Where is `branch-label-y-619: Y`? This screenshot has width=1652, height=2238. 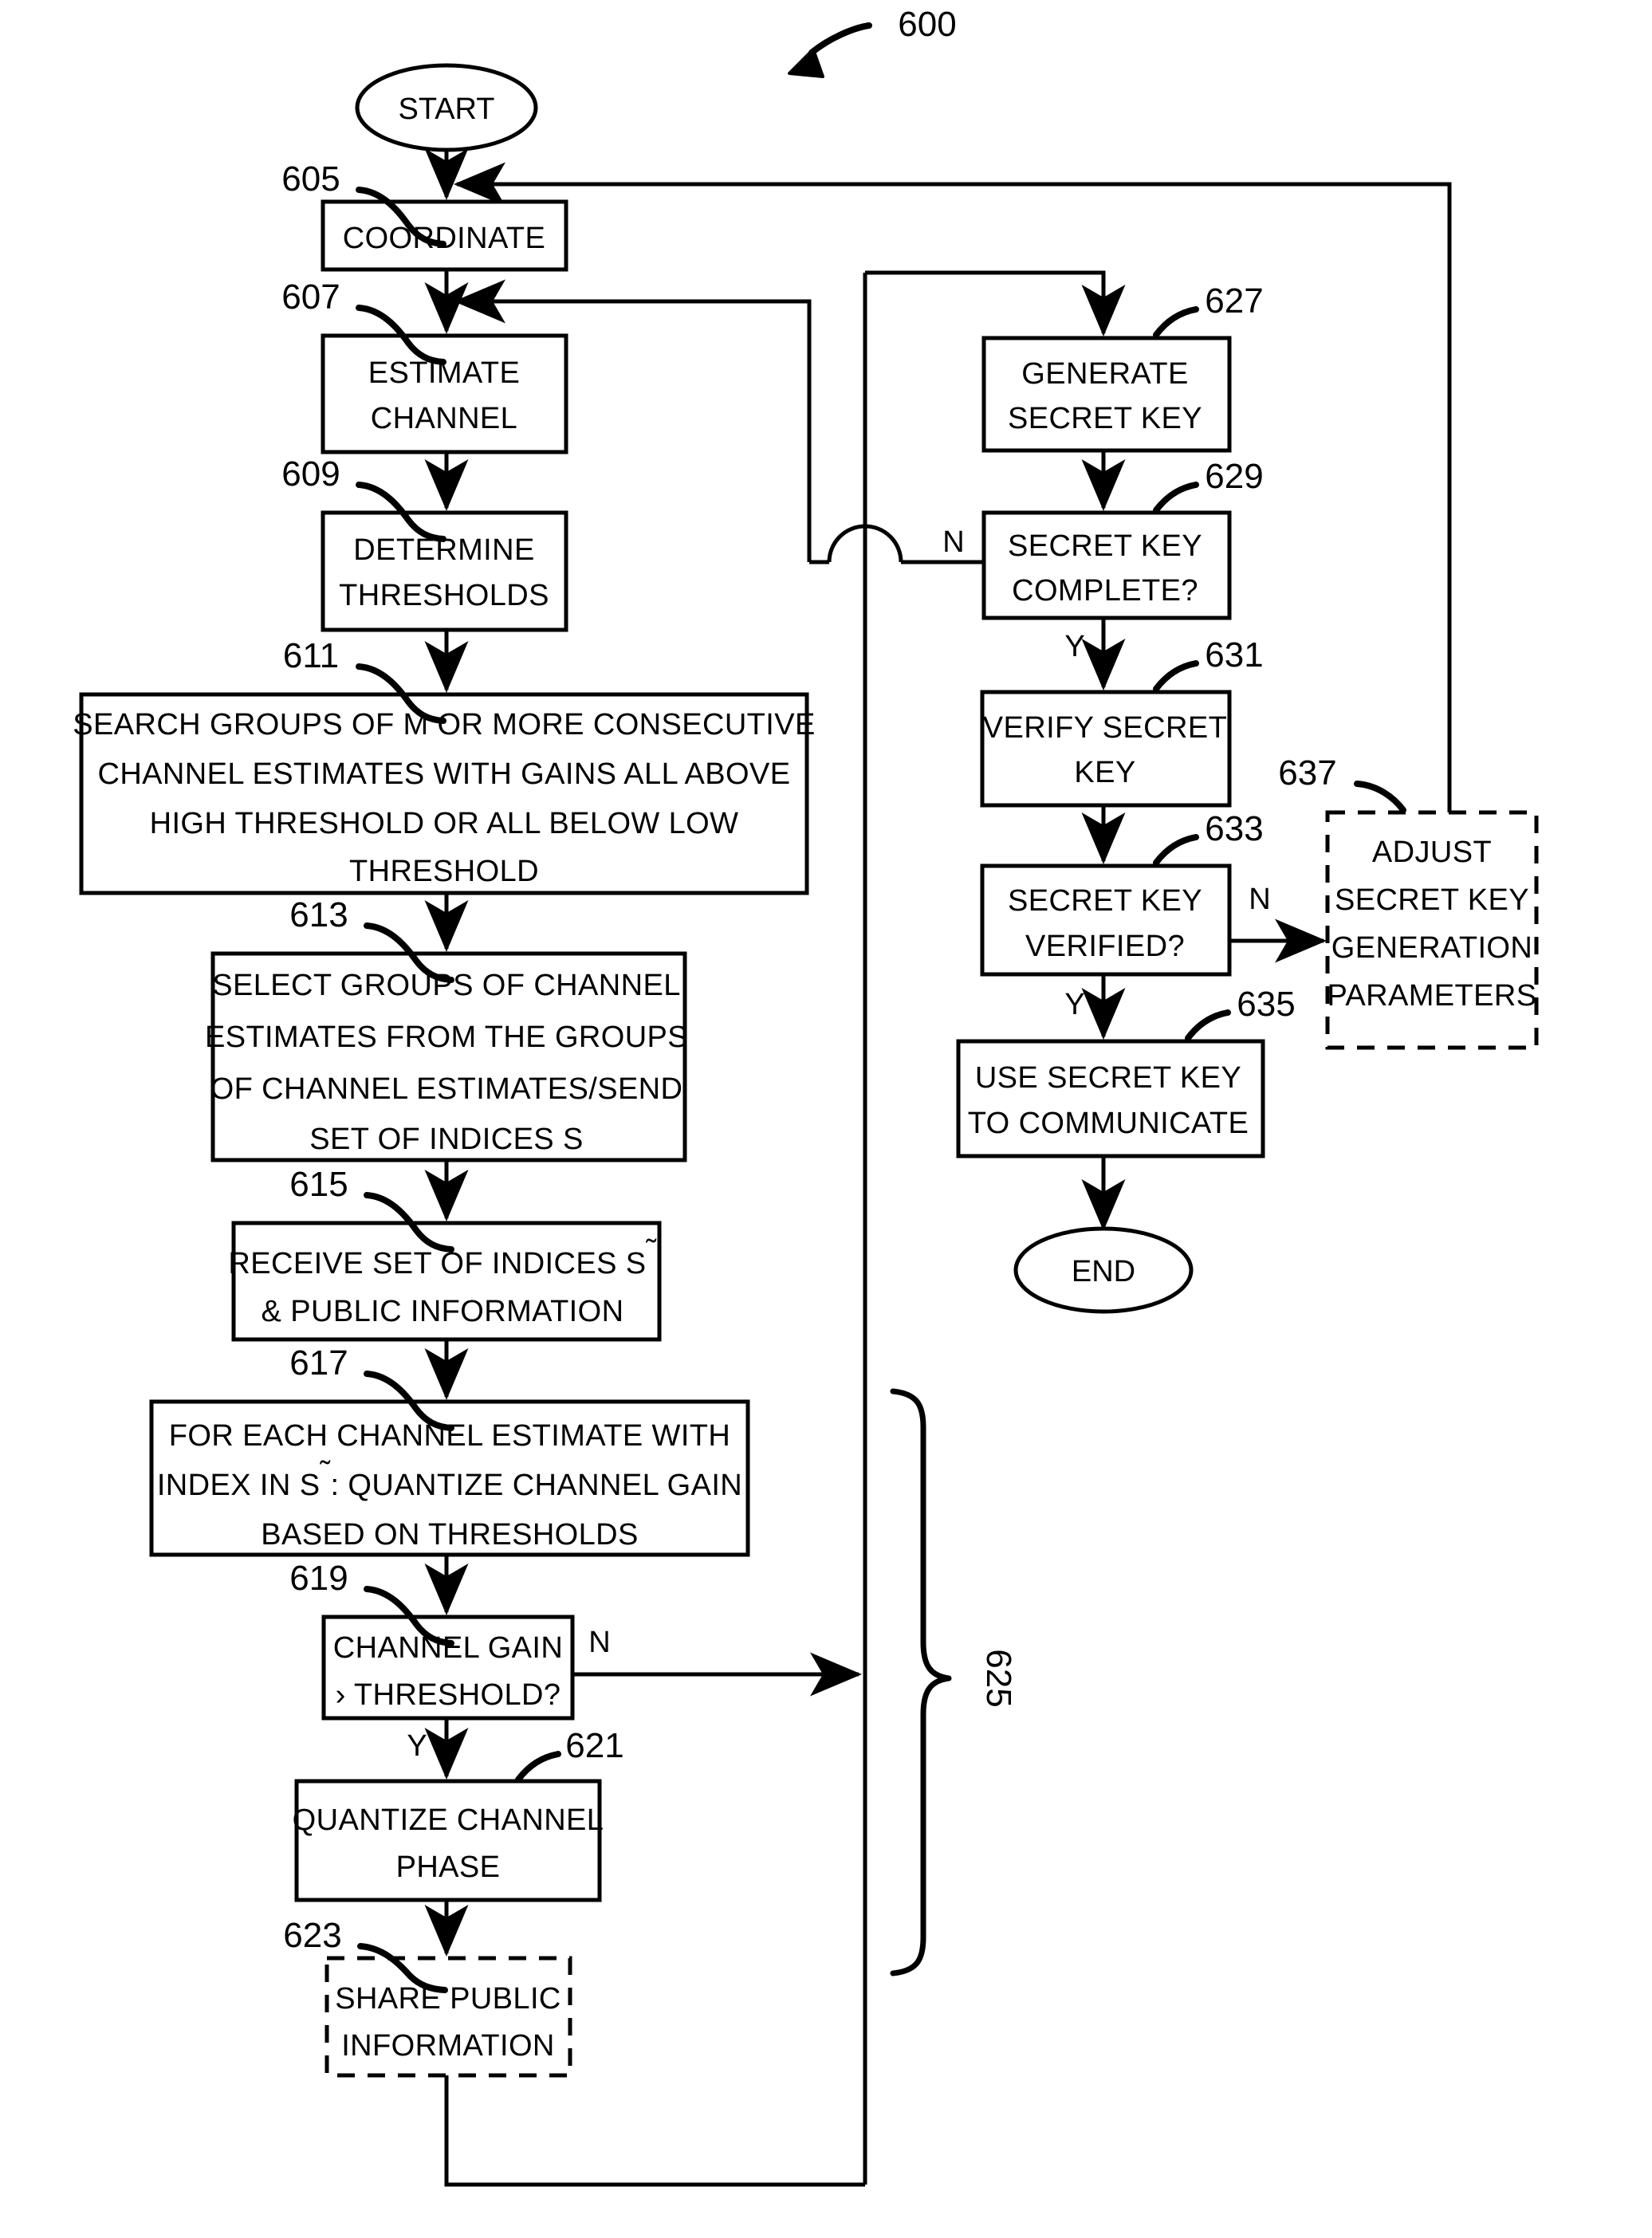
branch-label-y-619: Y is located at coordinates (417, 1746).